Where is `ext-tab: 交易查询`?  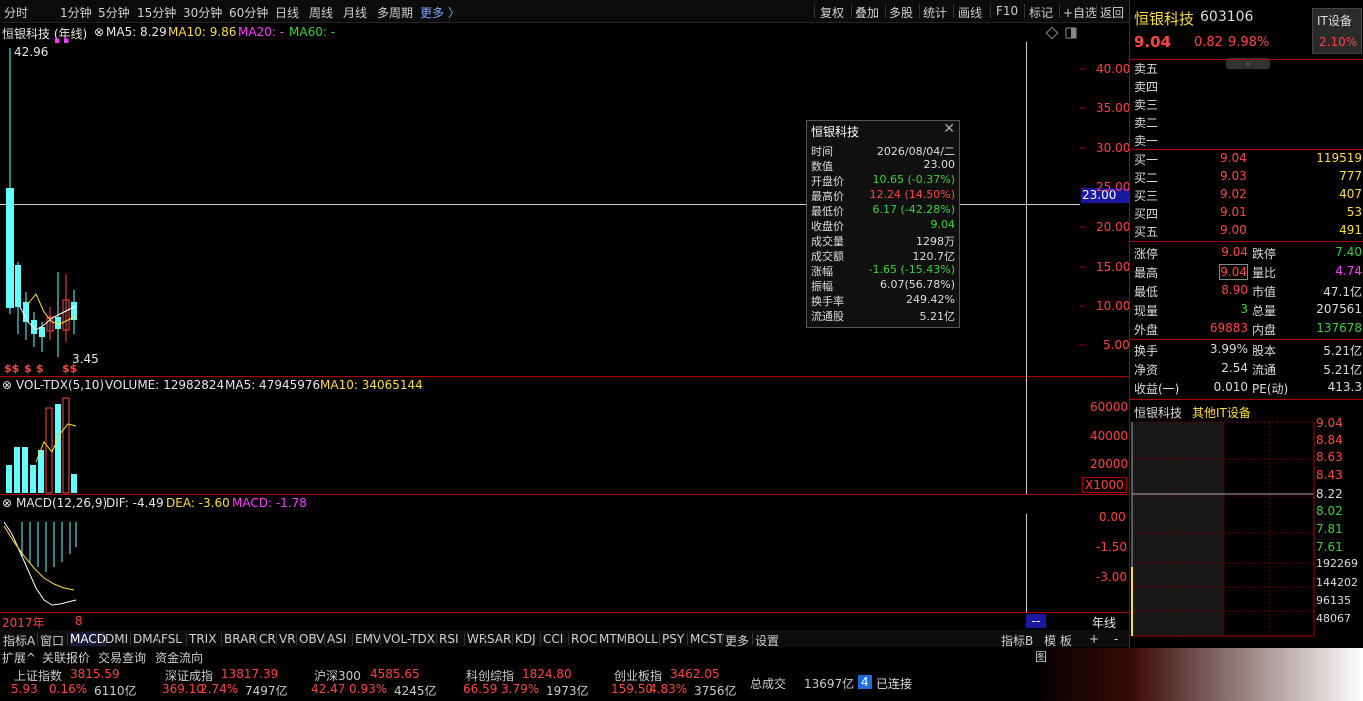 ext-tab: 交易查询 is located at coordinates (122, 657).